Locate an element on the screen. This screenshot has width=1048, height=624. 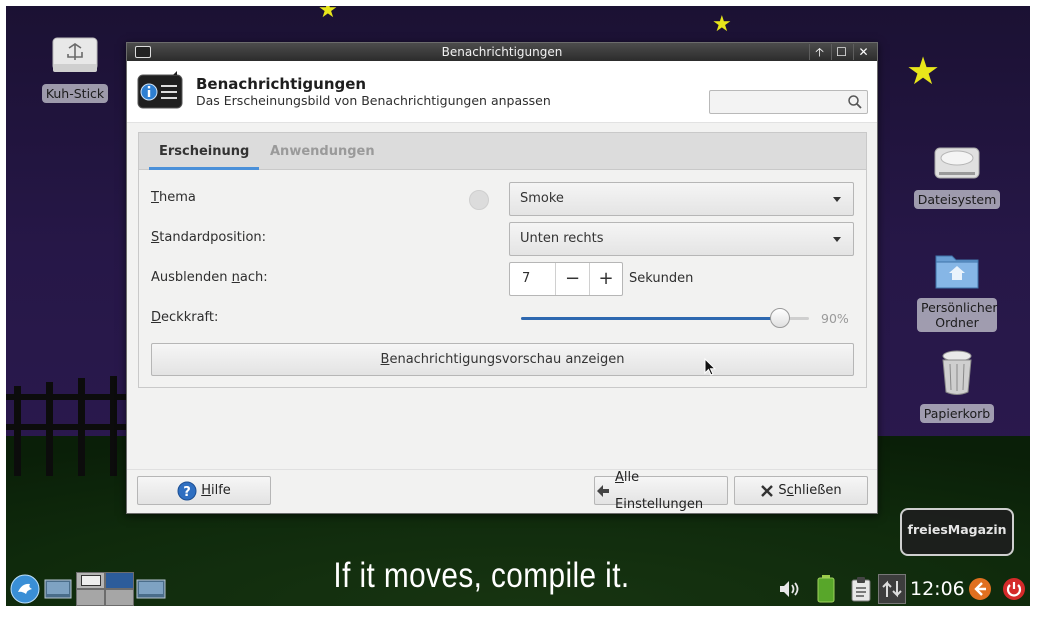
help-icon: ? is located at coordinates (187, 490).